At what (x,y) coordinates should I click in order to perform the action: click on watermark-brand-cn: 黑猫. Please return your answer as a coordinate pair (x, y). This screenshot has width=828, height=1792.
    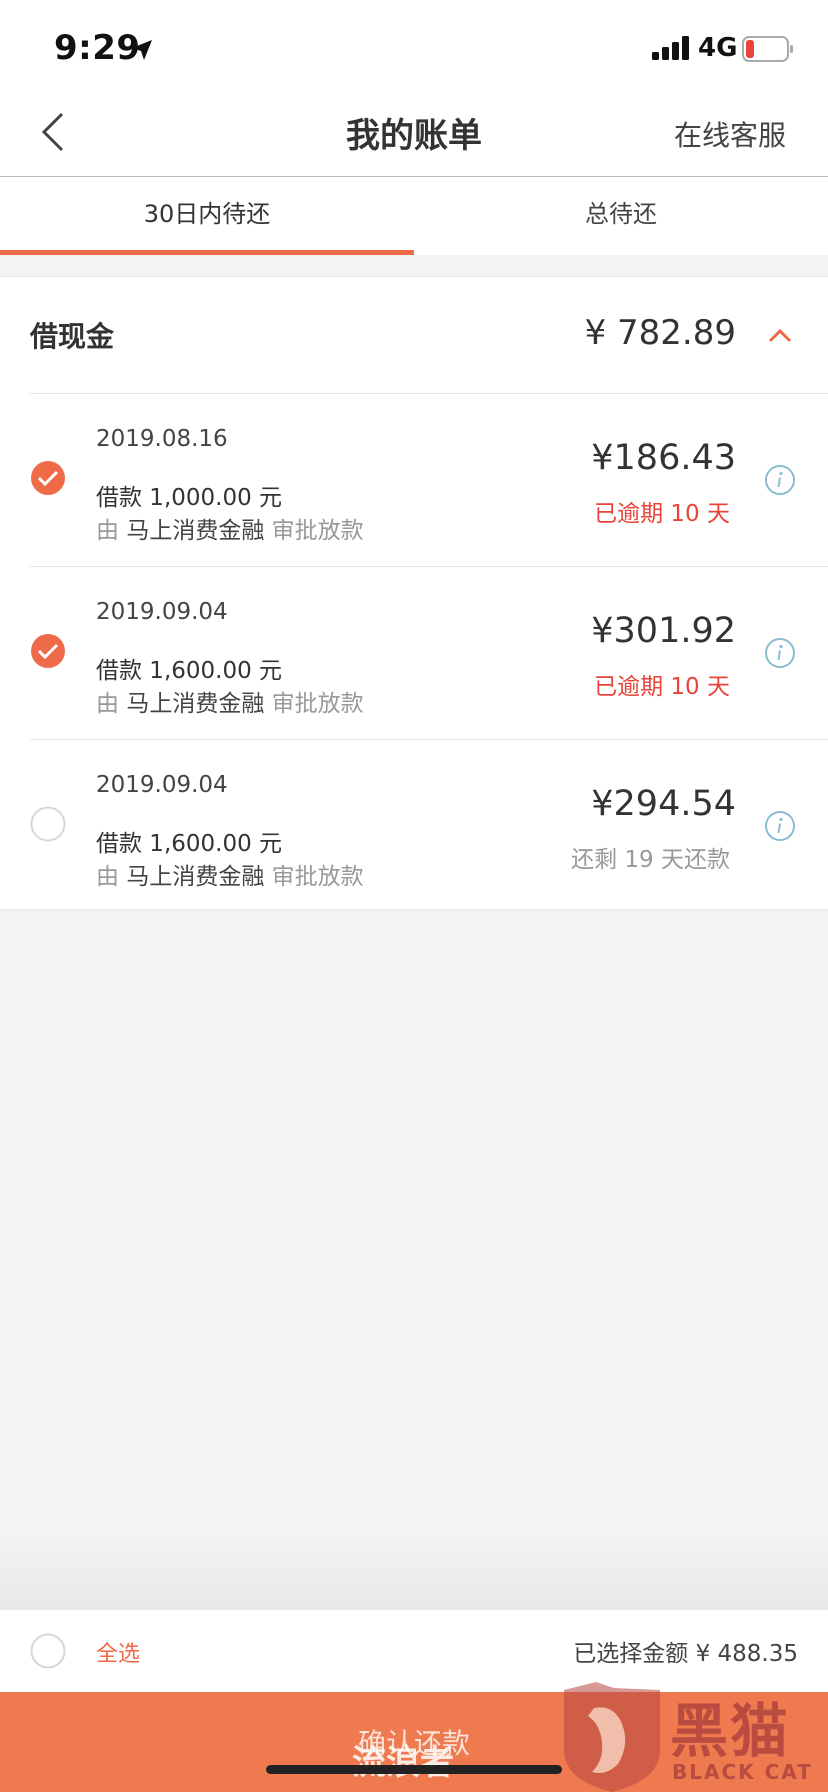
    Looking at the image, I should click on (730, 1731).